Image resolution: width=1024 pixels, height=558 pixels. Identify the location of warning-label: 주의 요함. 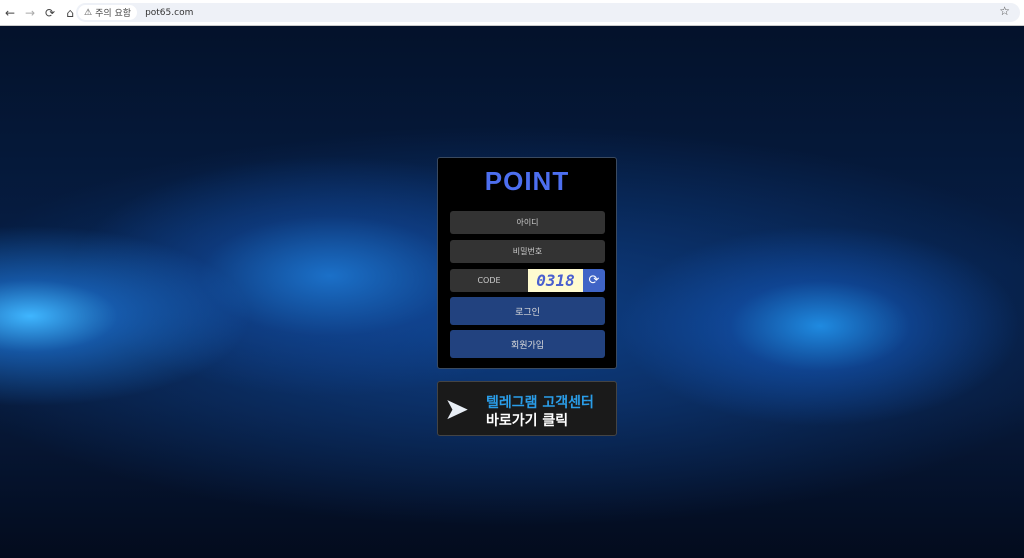
(113, 14).